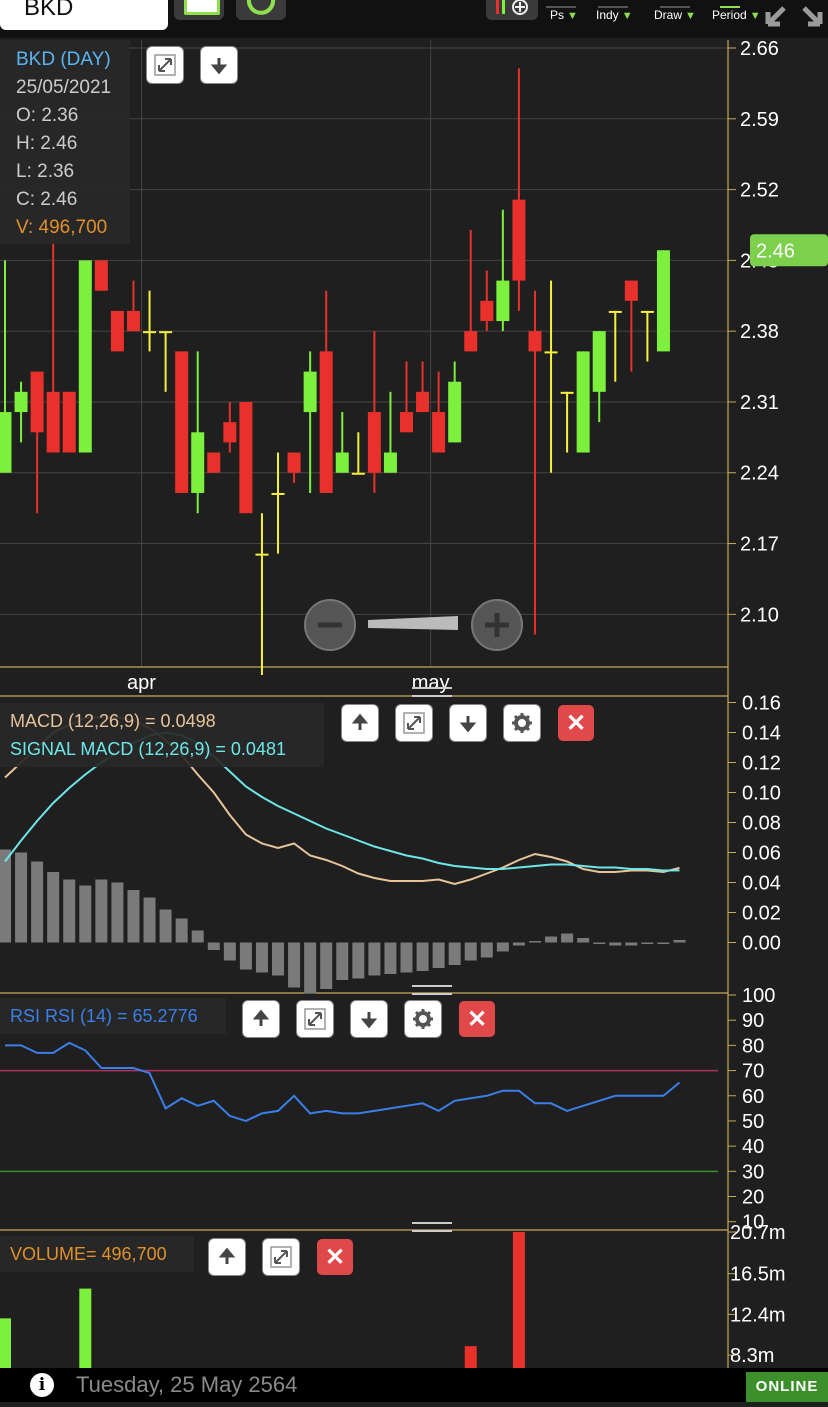 This screenshot has height=1407, width=828. What do you see at coordinates (755, 16) in the screenshot?
I see `period-dropdown-icon: ▼` at bounding box center [755, 16].